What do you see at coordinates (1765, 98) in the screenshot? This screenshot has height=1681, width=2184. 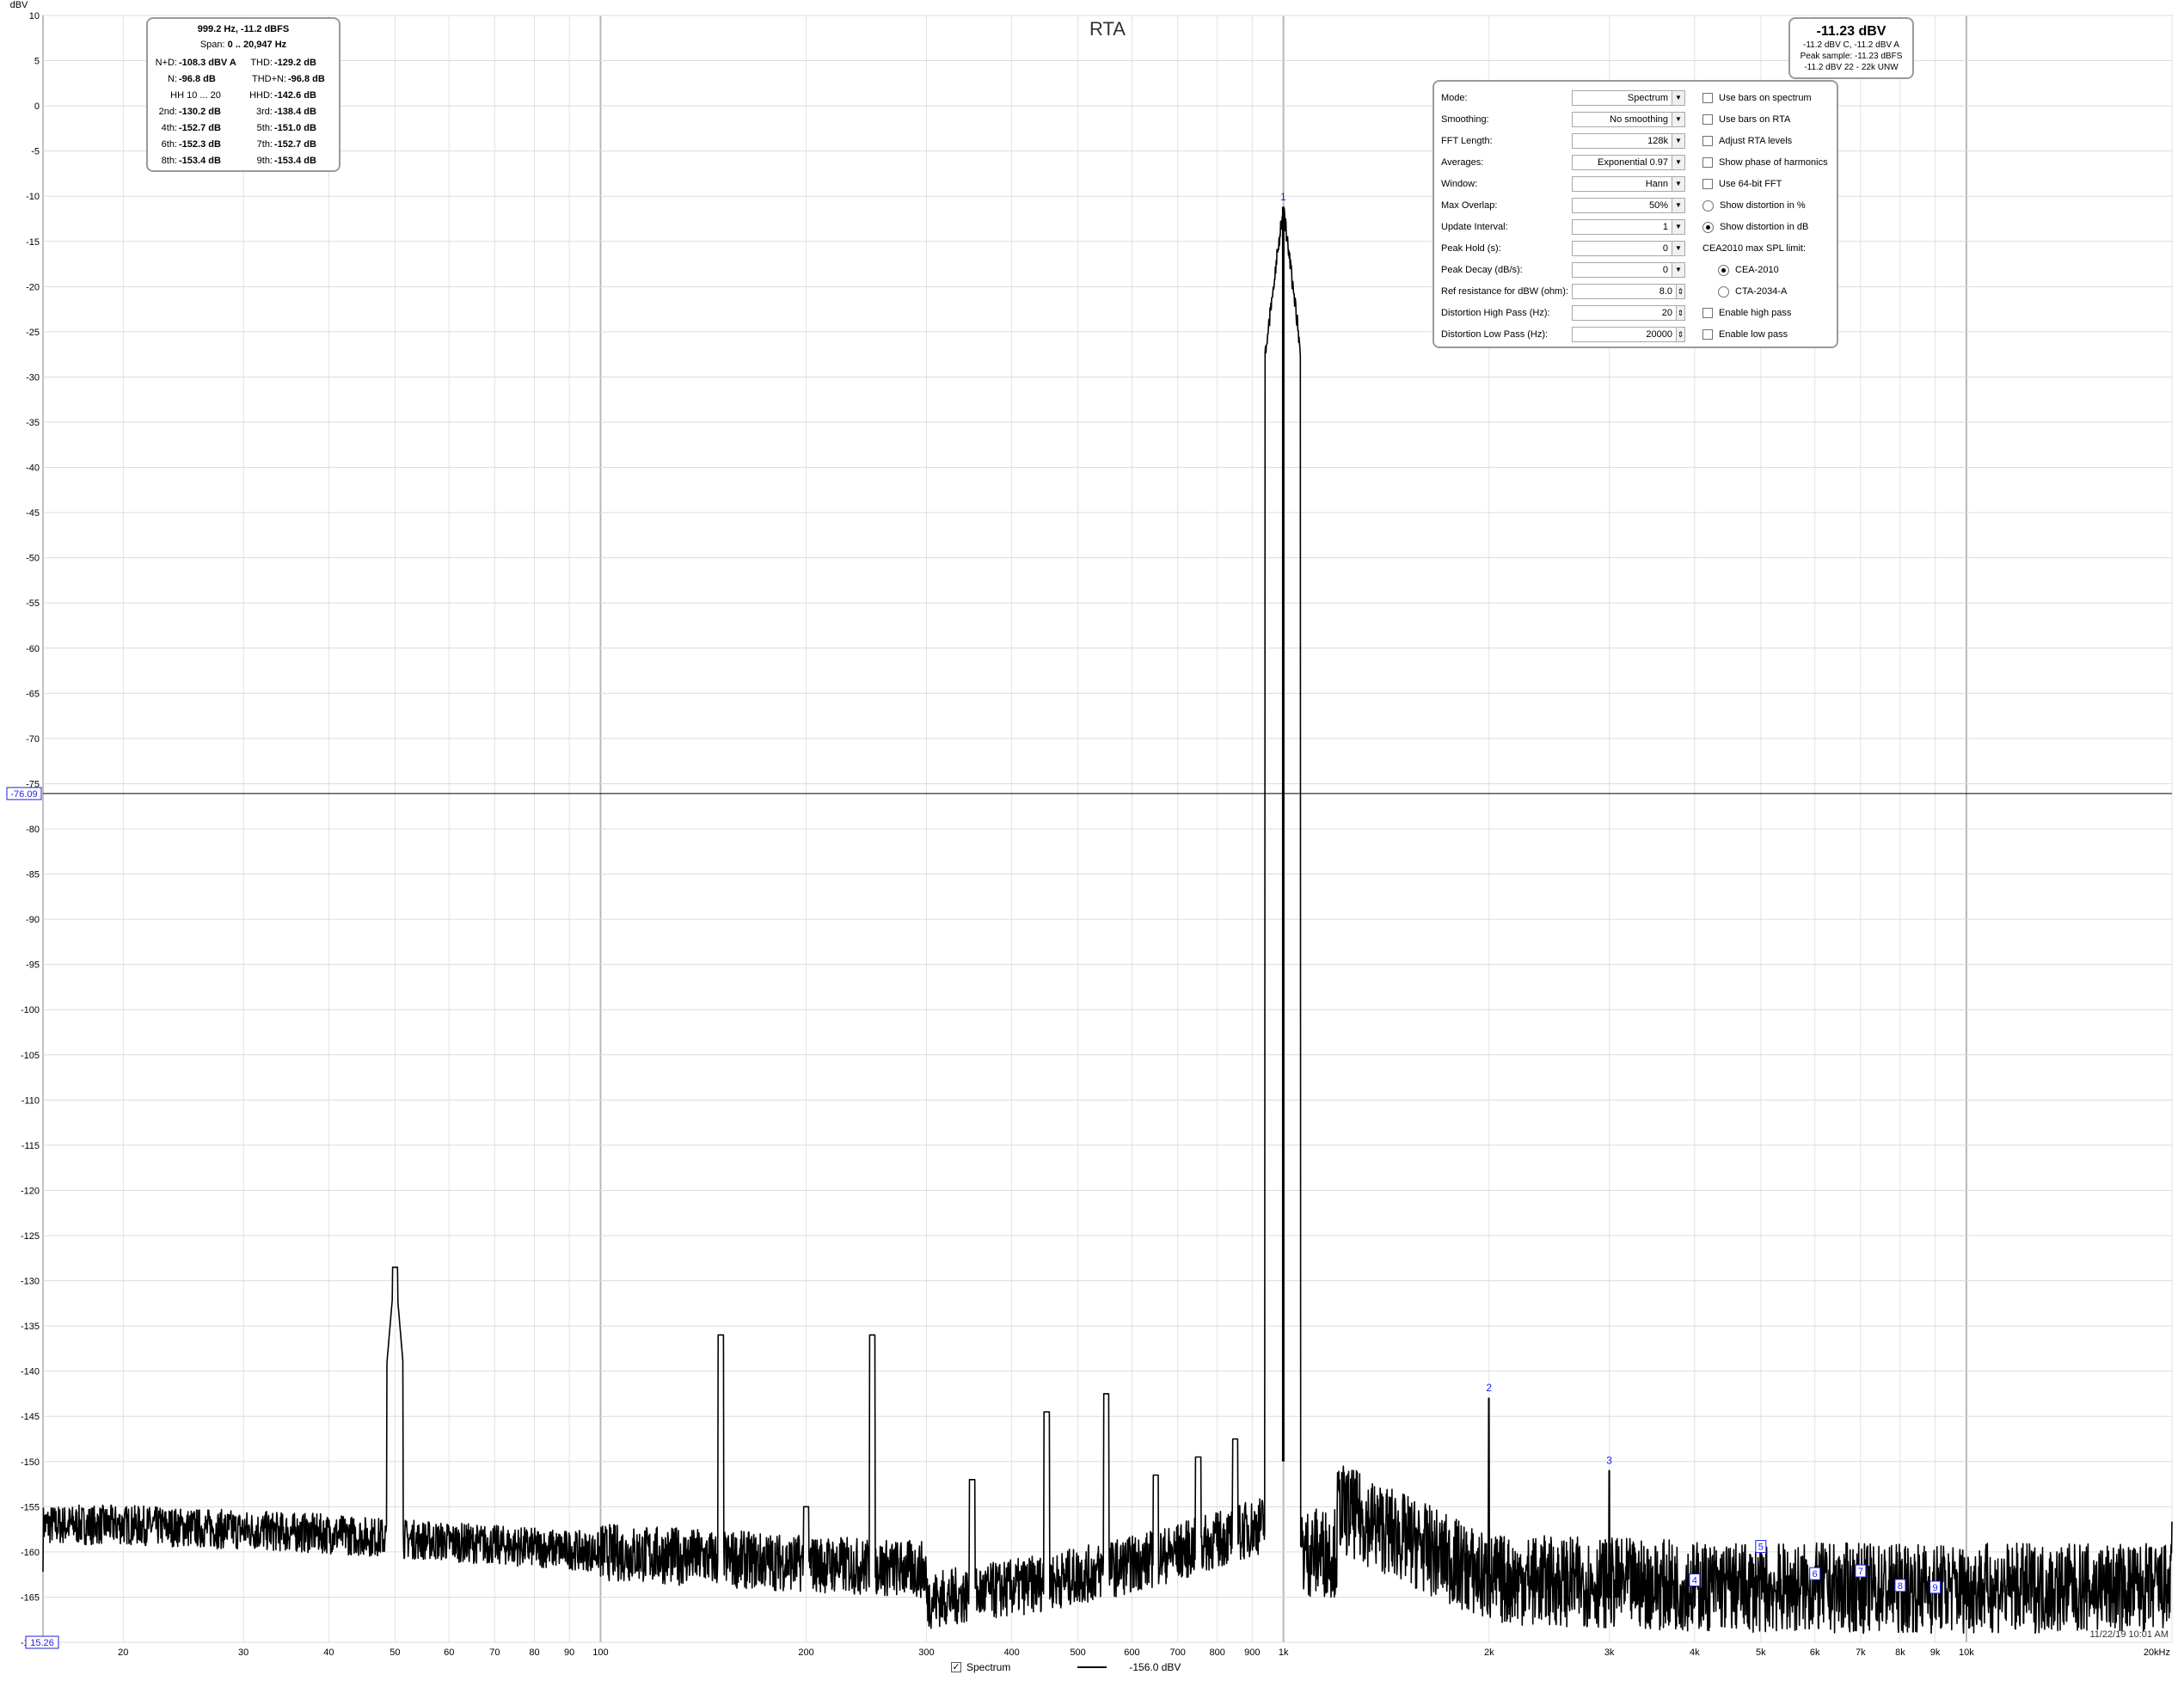 I see `option-label: Use bars on spectrum` at bounding box center [1765, 98].